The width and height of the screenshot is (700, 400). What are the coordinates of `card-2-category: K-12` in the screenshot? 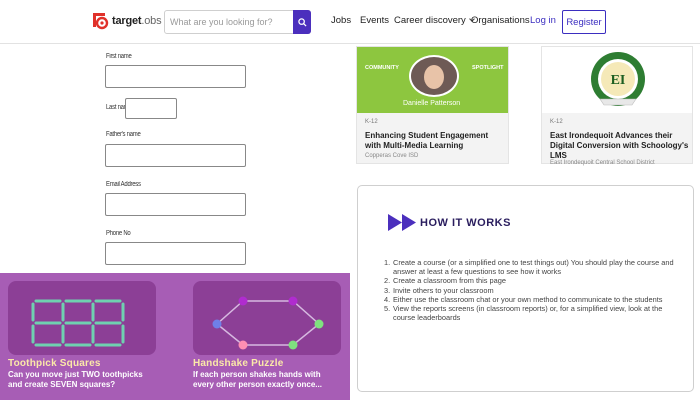 It's located at (556, 122).